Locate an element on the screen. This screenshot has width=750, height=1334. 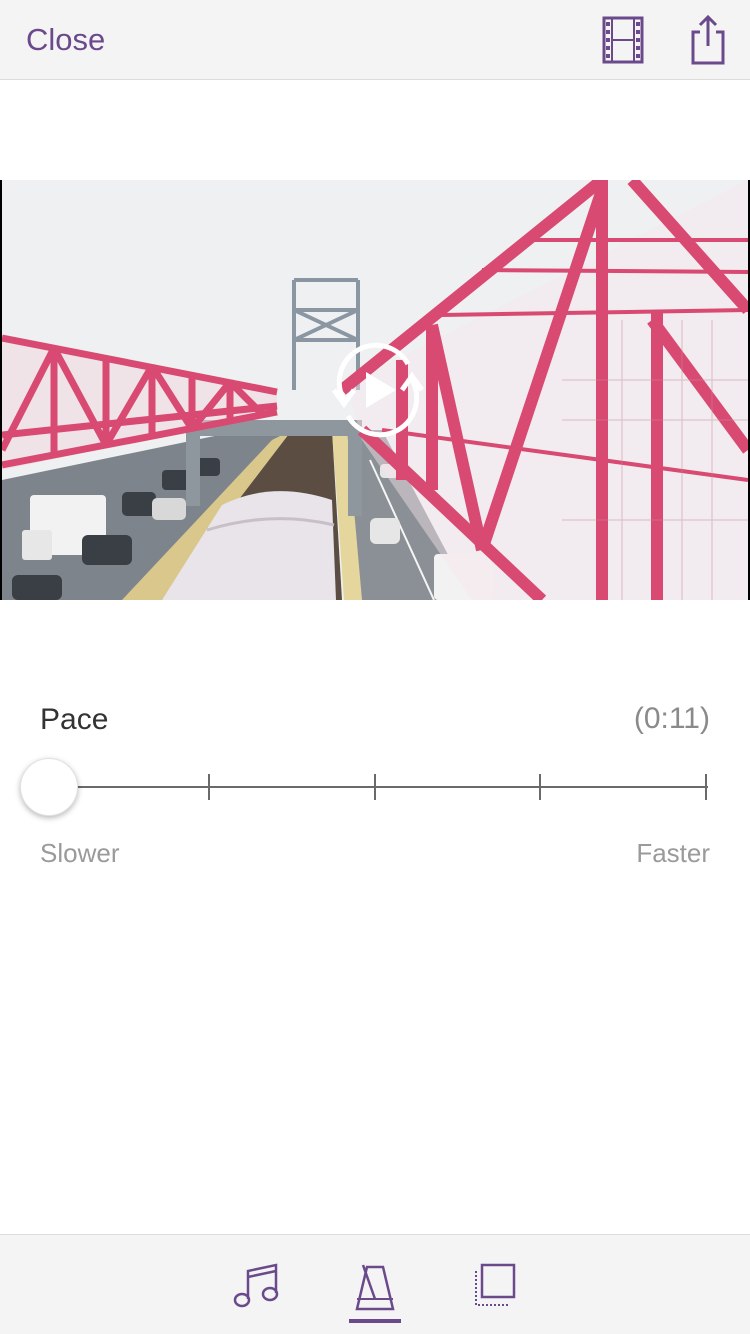
pace-duration: (0:11) is located at coordinates (671, 718).